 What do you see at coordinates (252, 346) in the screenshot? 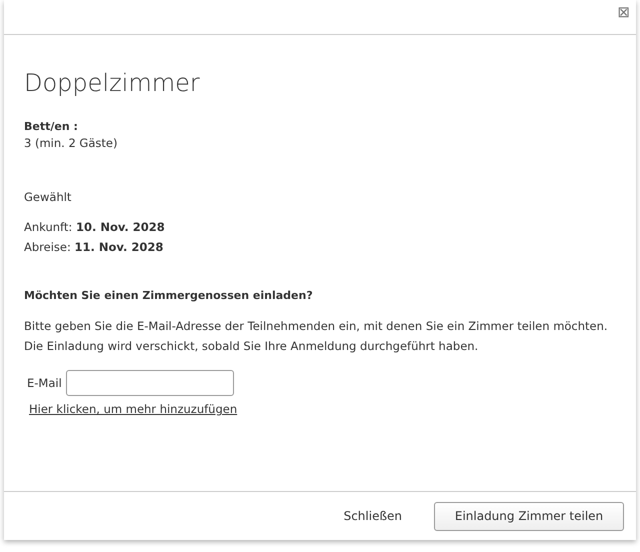
I see `invite-text: Die Einladung wird verschickt, sobald Sie Ihre Anmeldung durchgeführt haben.` at bounding box center [252, 346].